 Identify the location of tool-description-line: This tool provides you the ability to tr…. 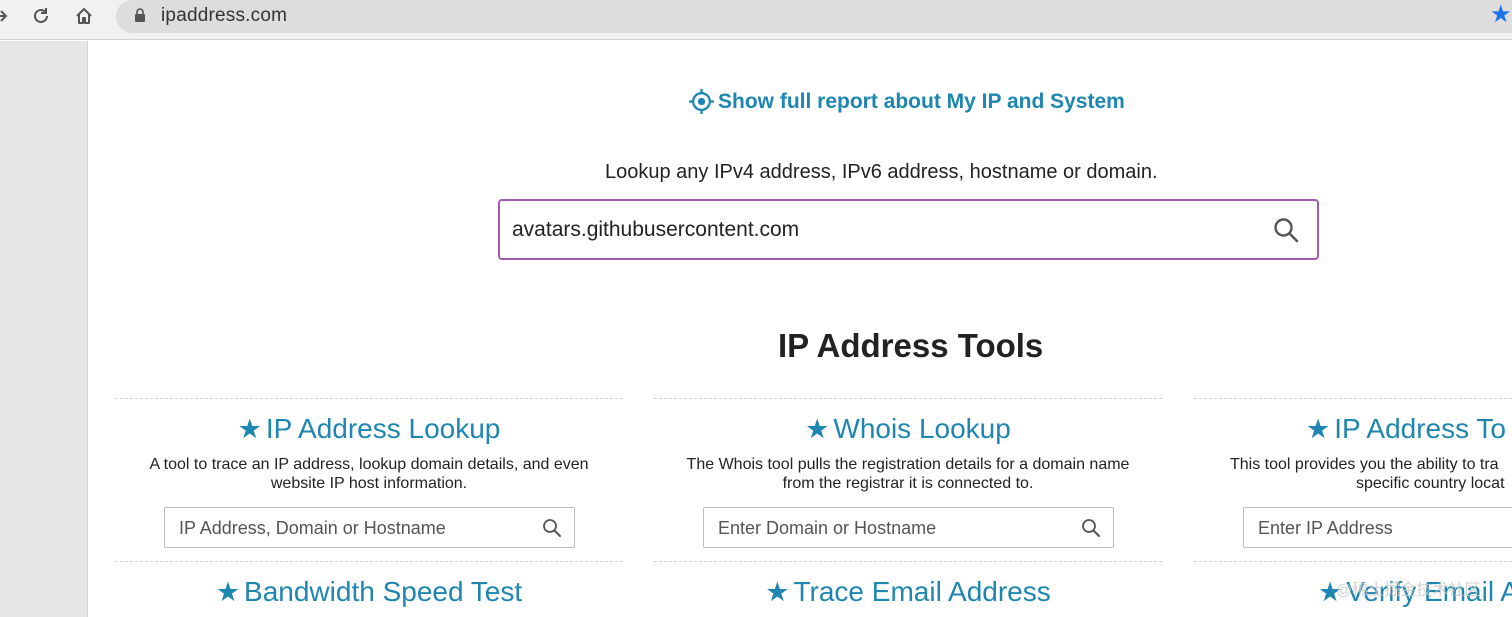
(1364, 464).